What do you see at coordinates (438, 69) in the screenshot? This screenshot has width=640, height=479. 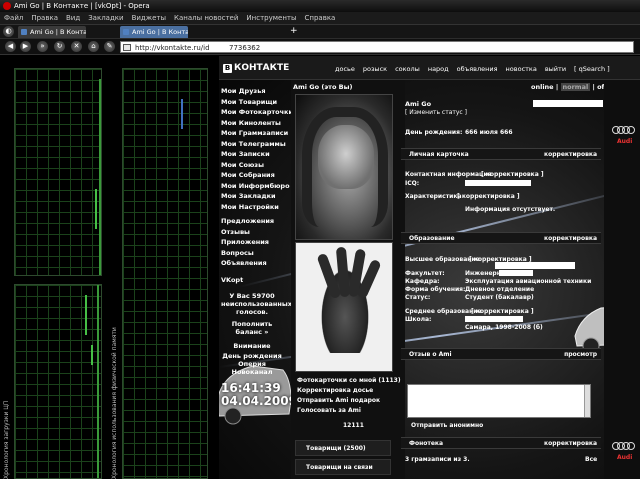 I see `nav-people: народ` at bounding box center [438, 69].